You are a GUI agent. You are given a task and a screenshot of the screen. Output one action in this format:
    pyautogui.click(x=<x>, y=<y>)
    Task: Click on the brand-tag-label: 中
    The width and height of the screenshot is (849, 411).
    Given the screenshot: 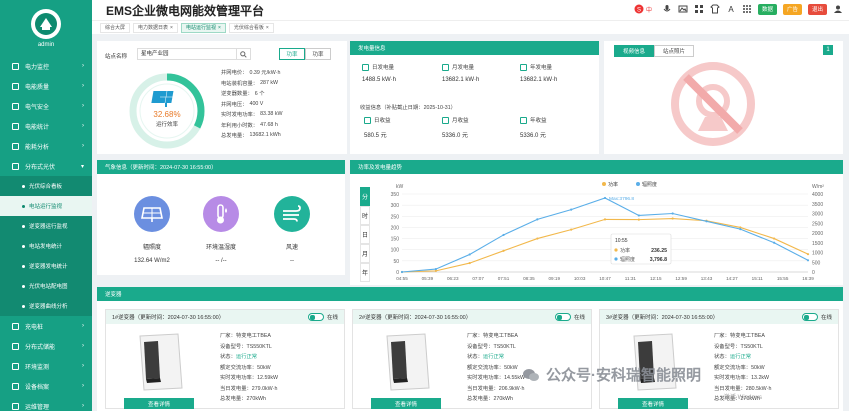 What is the action you would take?
    pyautogui.click(x=648, y=10)
    